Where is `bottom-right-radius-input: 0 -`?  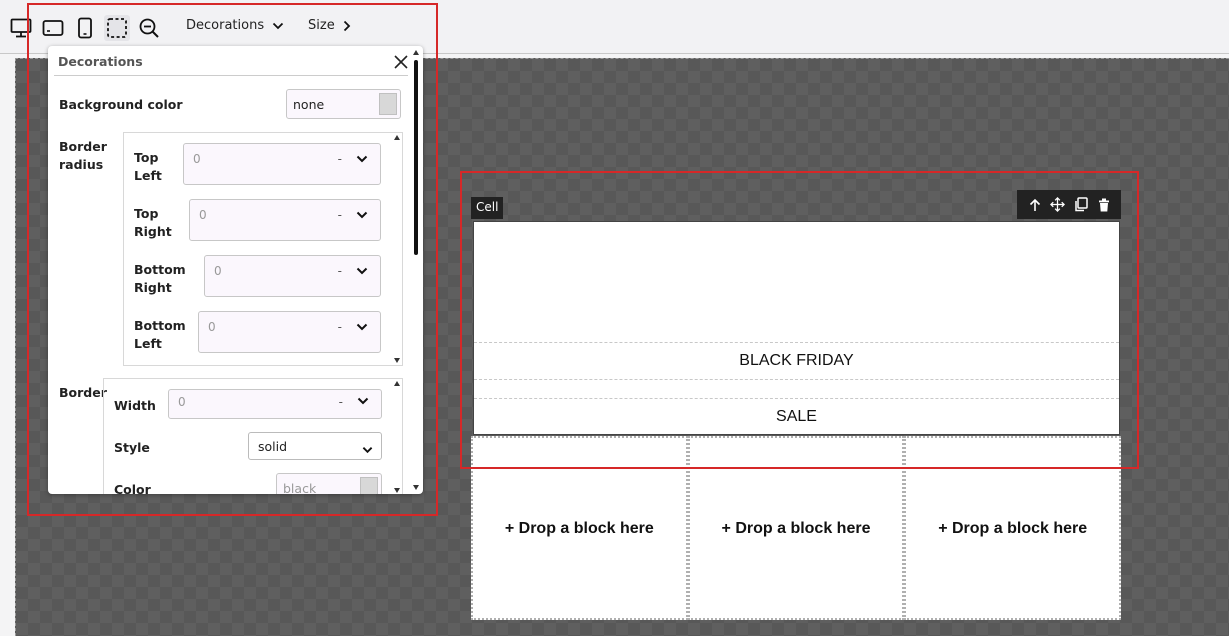 bottom-right-radius-input: 0 - is located at coordinates (292, 276).